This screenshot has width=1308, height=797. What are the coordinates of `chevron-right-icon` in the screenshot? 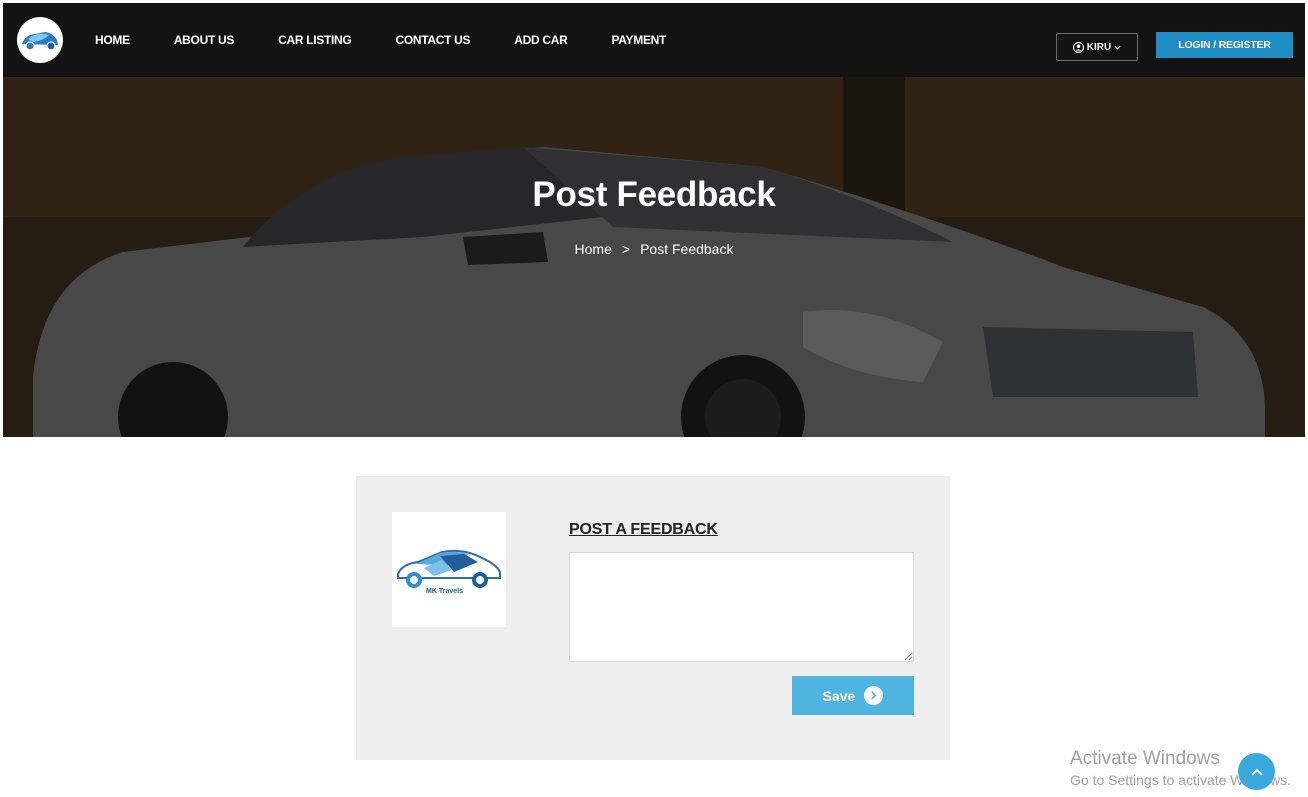 It's located at (874, 695).